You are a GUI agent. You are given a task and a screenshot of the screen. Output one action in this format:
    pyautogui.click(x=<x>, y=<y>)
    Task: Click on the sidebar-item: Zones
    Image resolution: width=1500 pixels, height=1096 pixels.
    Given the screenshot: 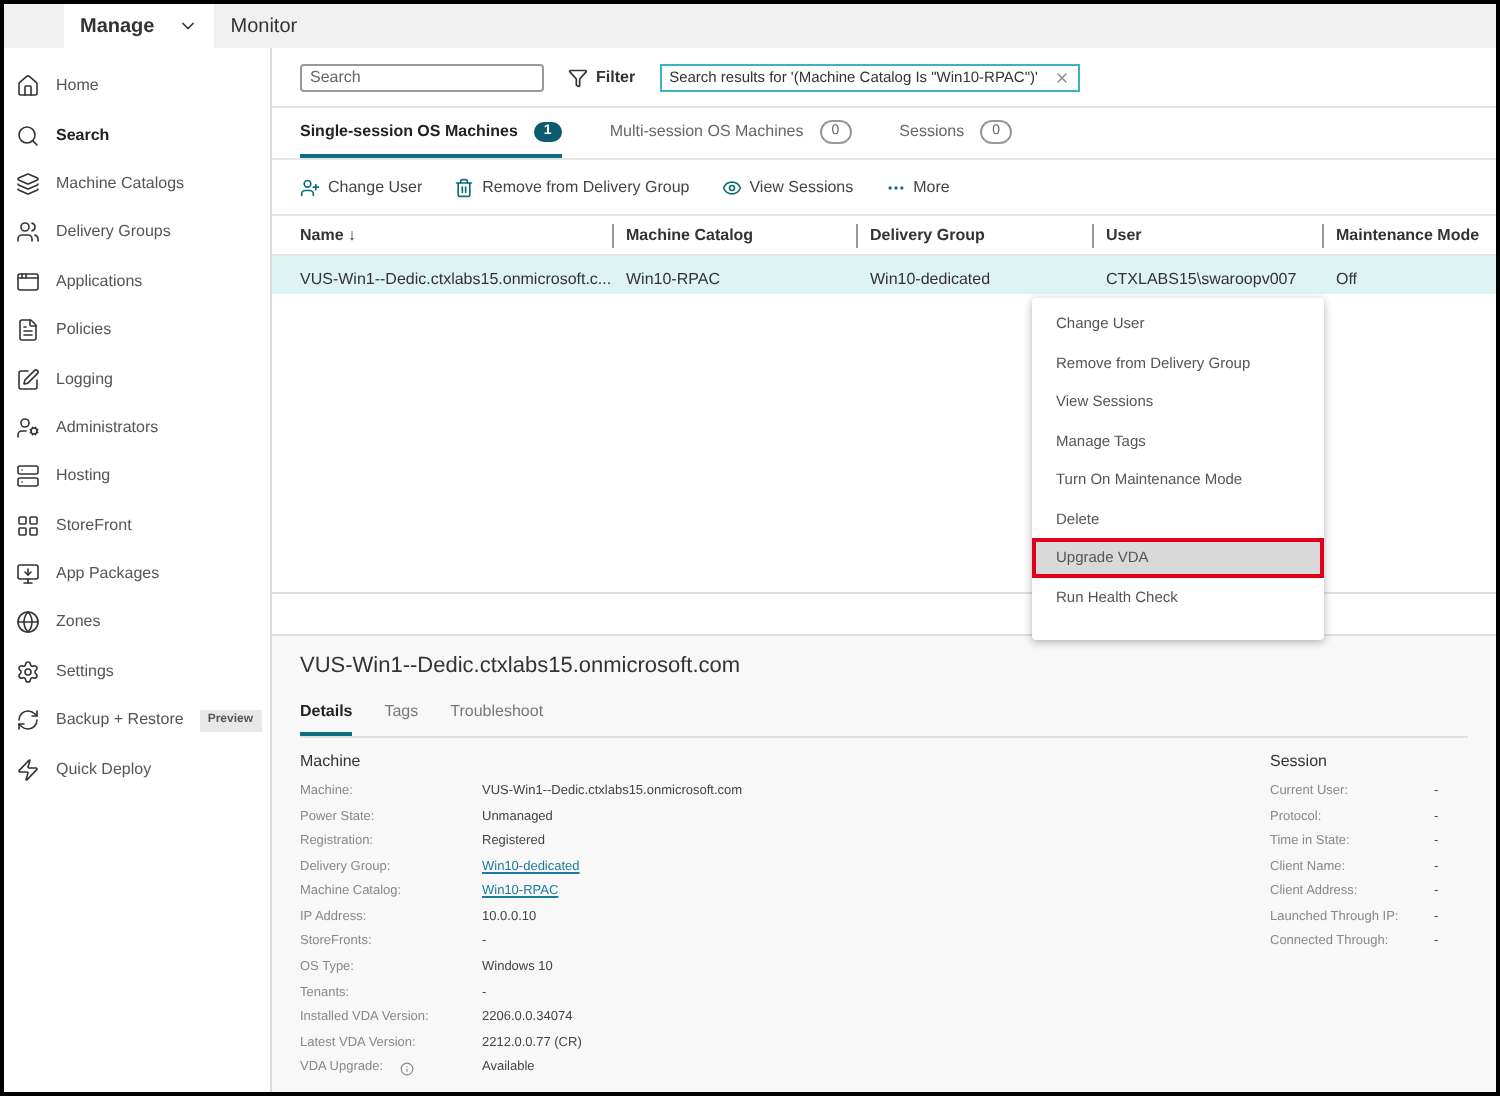 What is the action you would take?
    pyautogui.click(x=78, y=622)
    